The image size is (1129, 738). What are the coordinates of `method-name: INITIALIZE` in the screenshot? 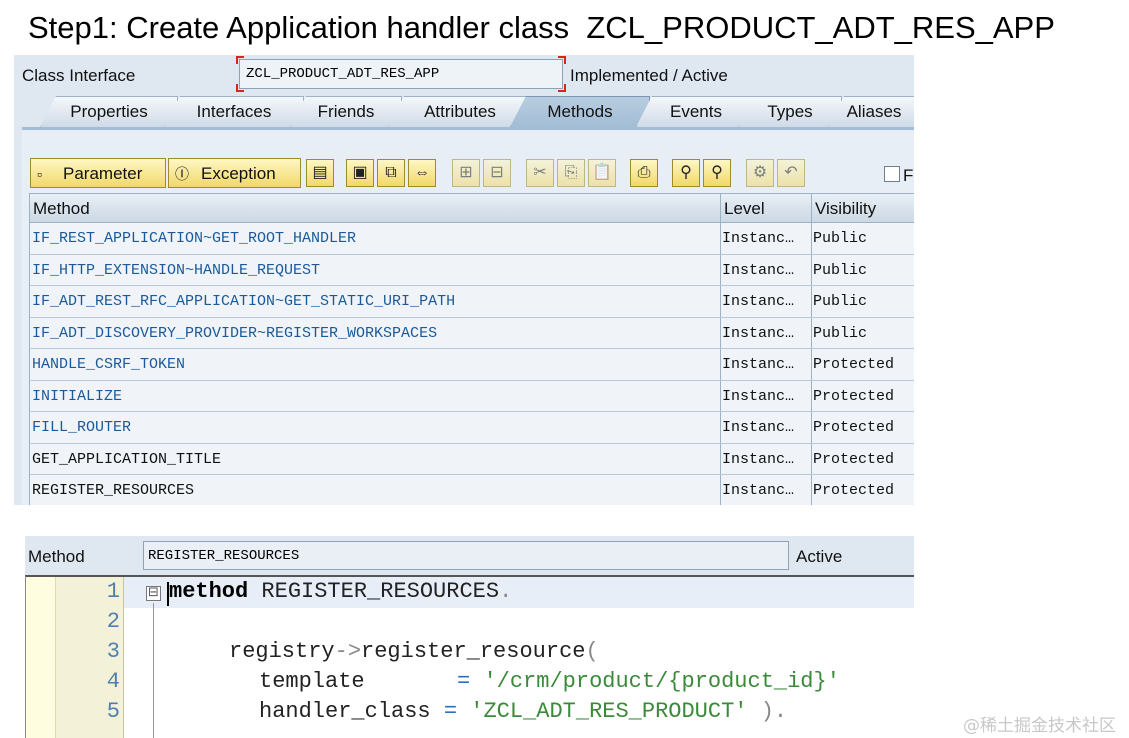 It's located at (77, 396).